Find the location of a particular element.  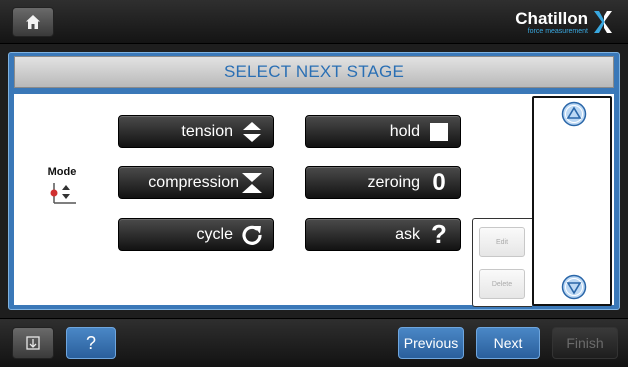

help-button: ? is located at coordinates (91, 343).